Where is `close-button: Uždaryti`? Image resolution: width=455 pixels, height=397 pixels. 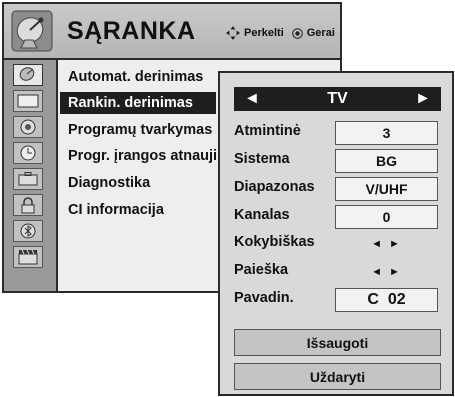
close-button: Uždaryti is located at coordinates (337, 376).